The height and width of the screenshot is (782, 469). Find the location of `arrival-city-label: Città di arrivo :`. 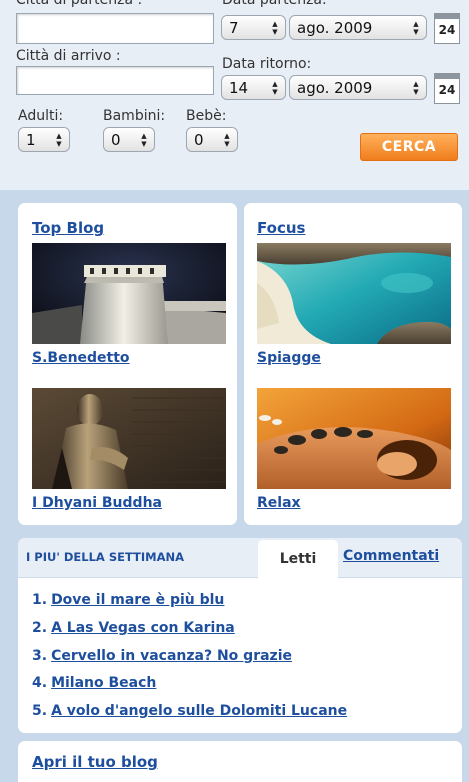

arrival-city-label: Città di arrivo : is located at coordinates (68, 56).